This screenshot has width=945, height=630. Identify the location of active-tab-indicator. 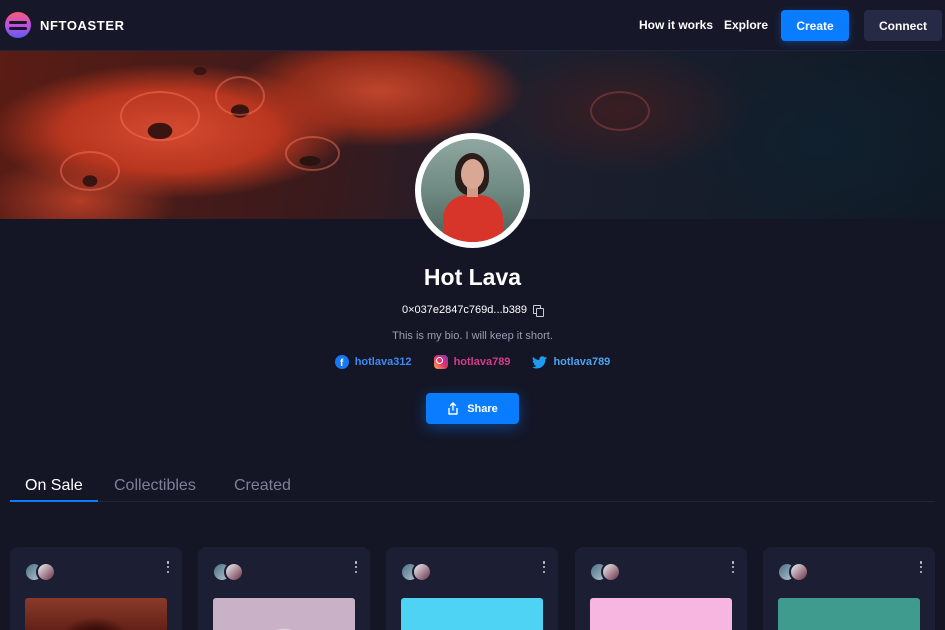
(54, 501).